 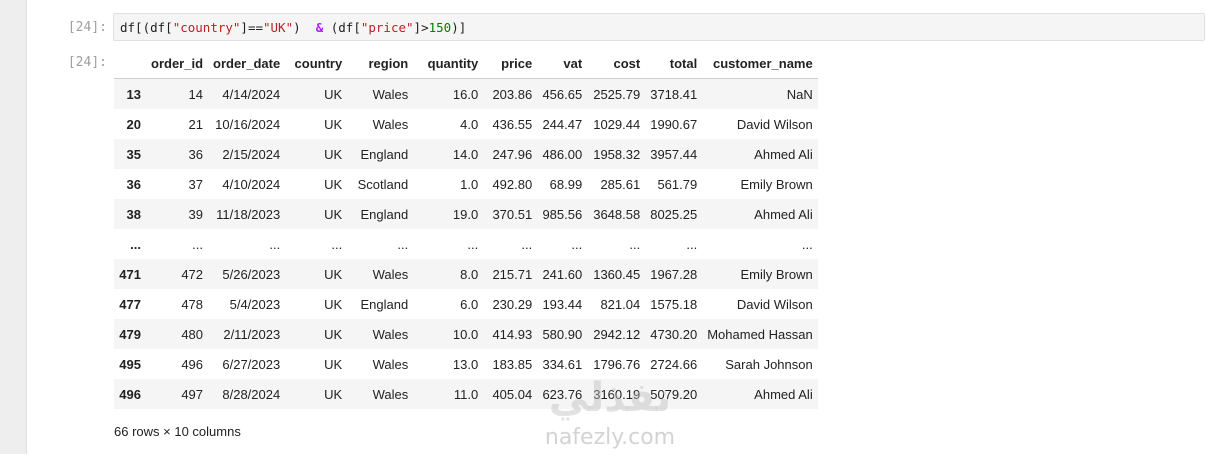 I want to click on table-cell: 14, so click(x=196, y=94).